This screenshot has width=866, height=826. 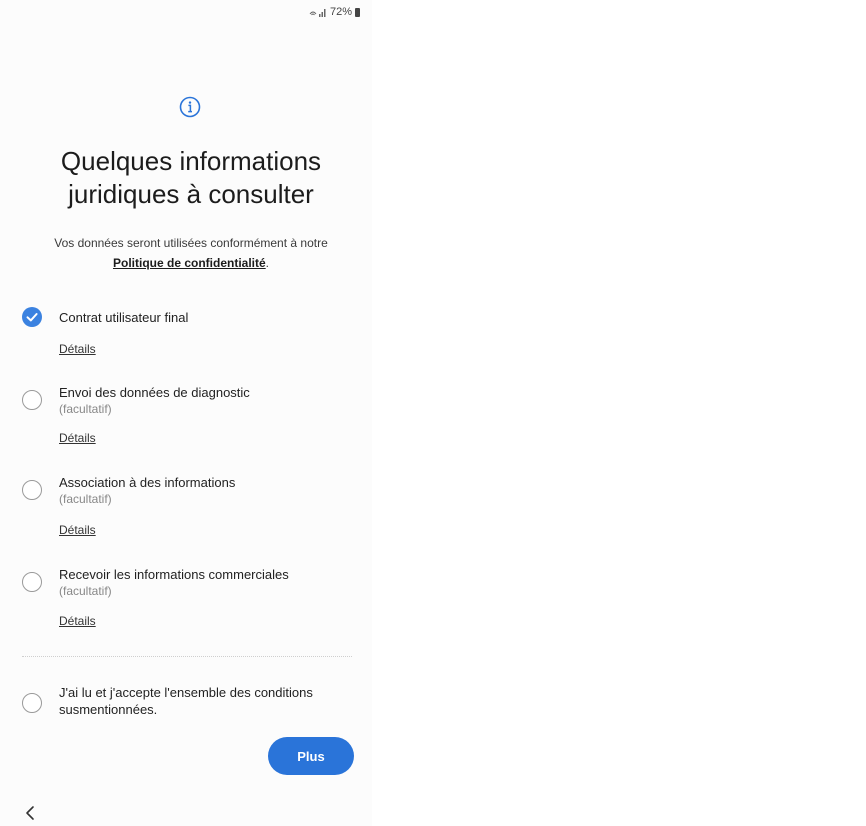 I want to click on association-checkbox, so click(x=32, y=490).